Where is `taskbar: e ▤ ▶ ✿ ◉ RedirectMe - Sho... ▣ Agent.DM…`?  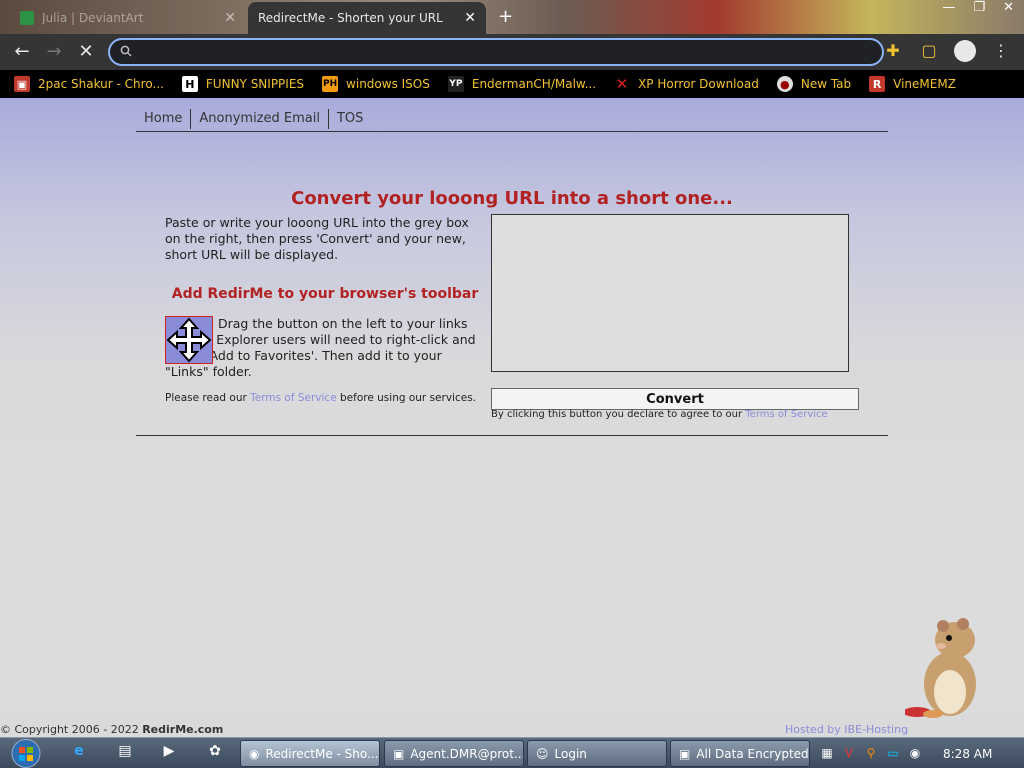 taskbar: e ▤ ▶ ✿ ◉ RedirectMe - Sho... ▣ Agent.DM… is located at coordinates (512, 752).